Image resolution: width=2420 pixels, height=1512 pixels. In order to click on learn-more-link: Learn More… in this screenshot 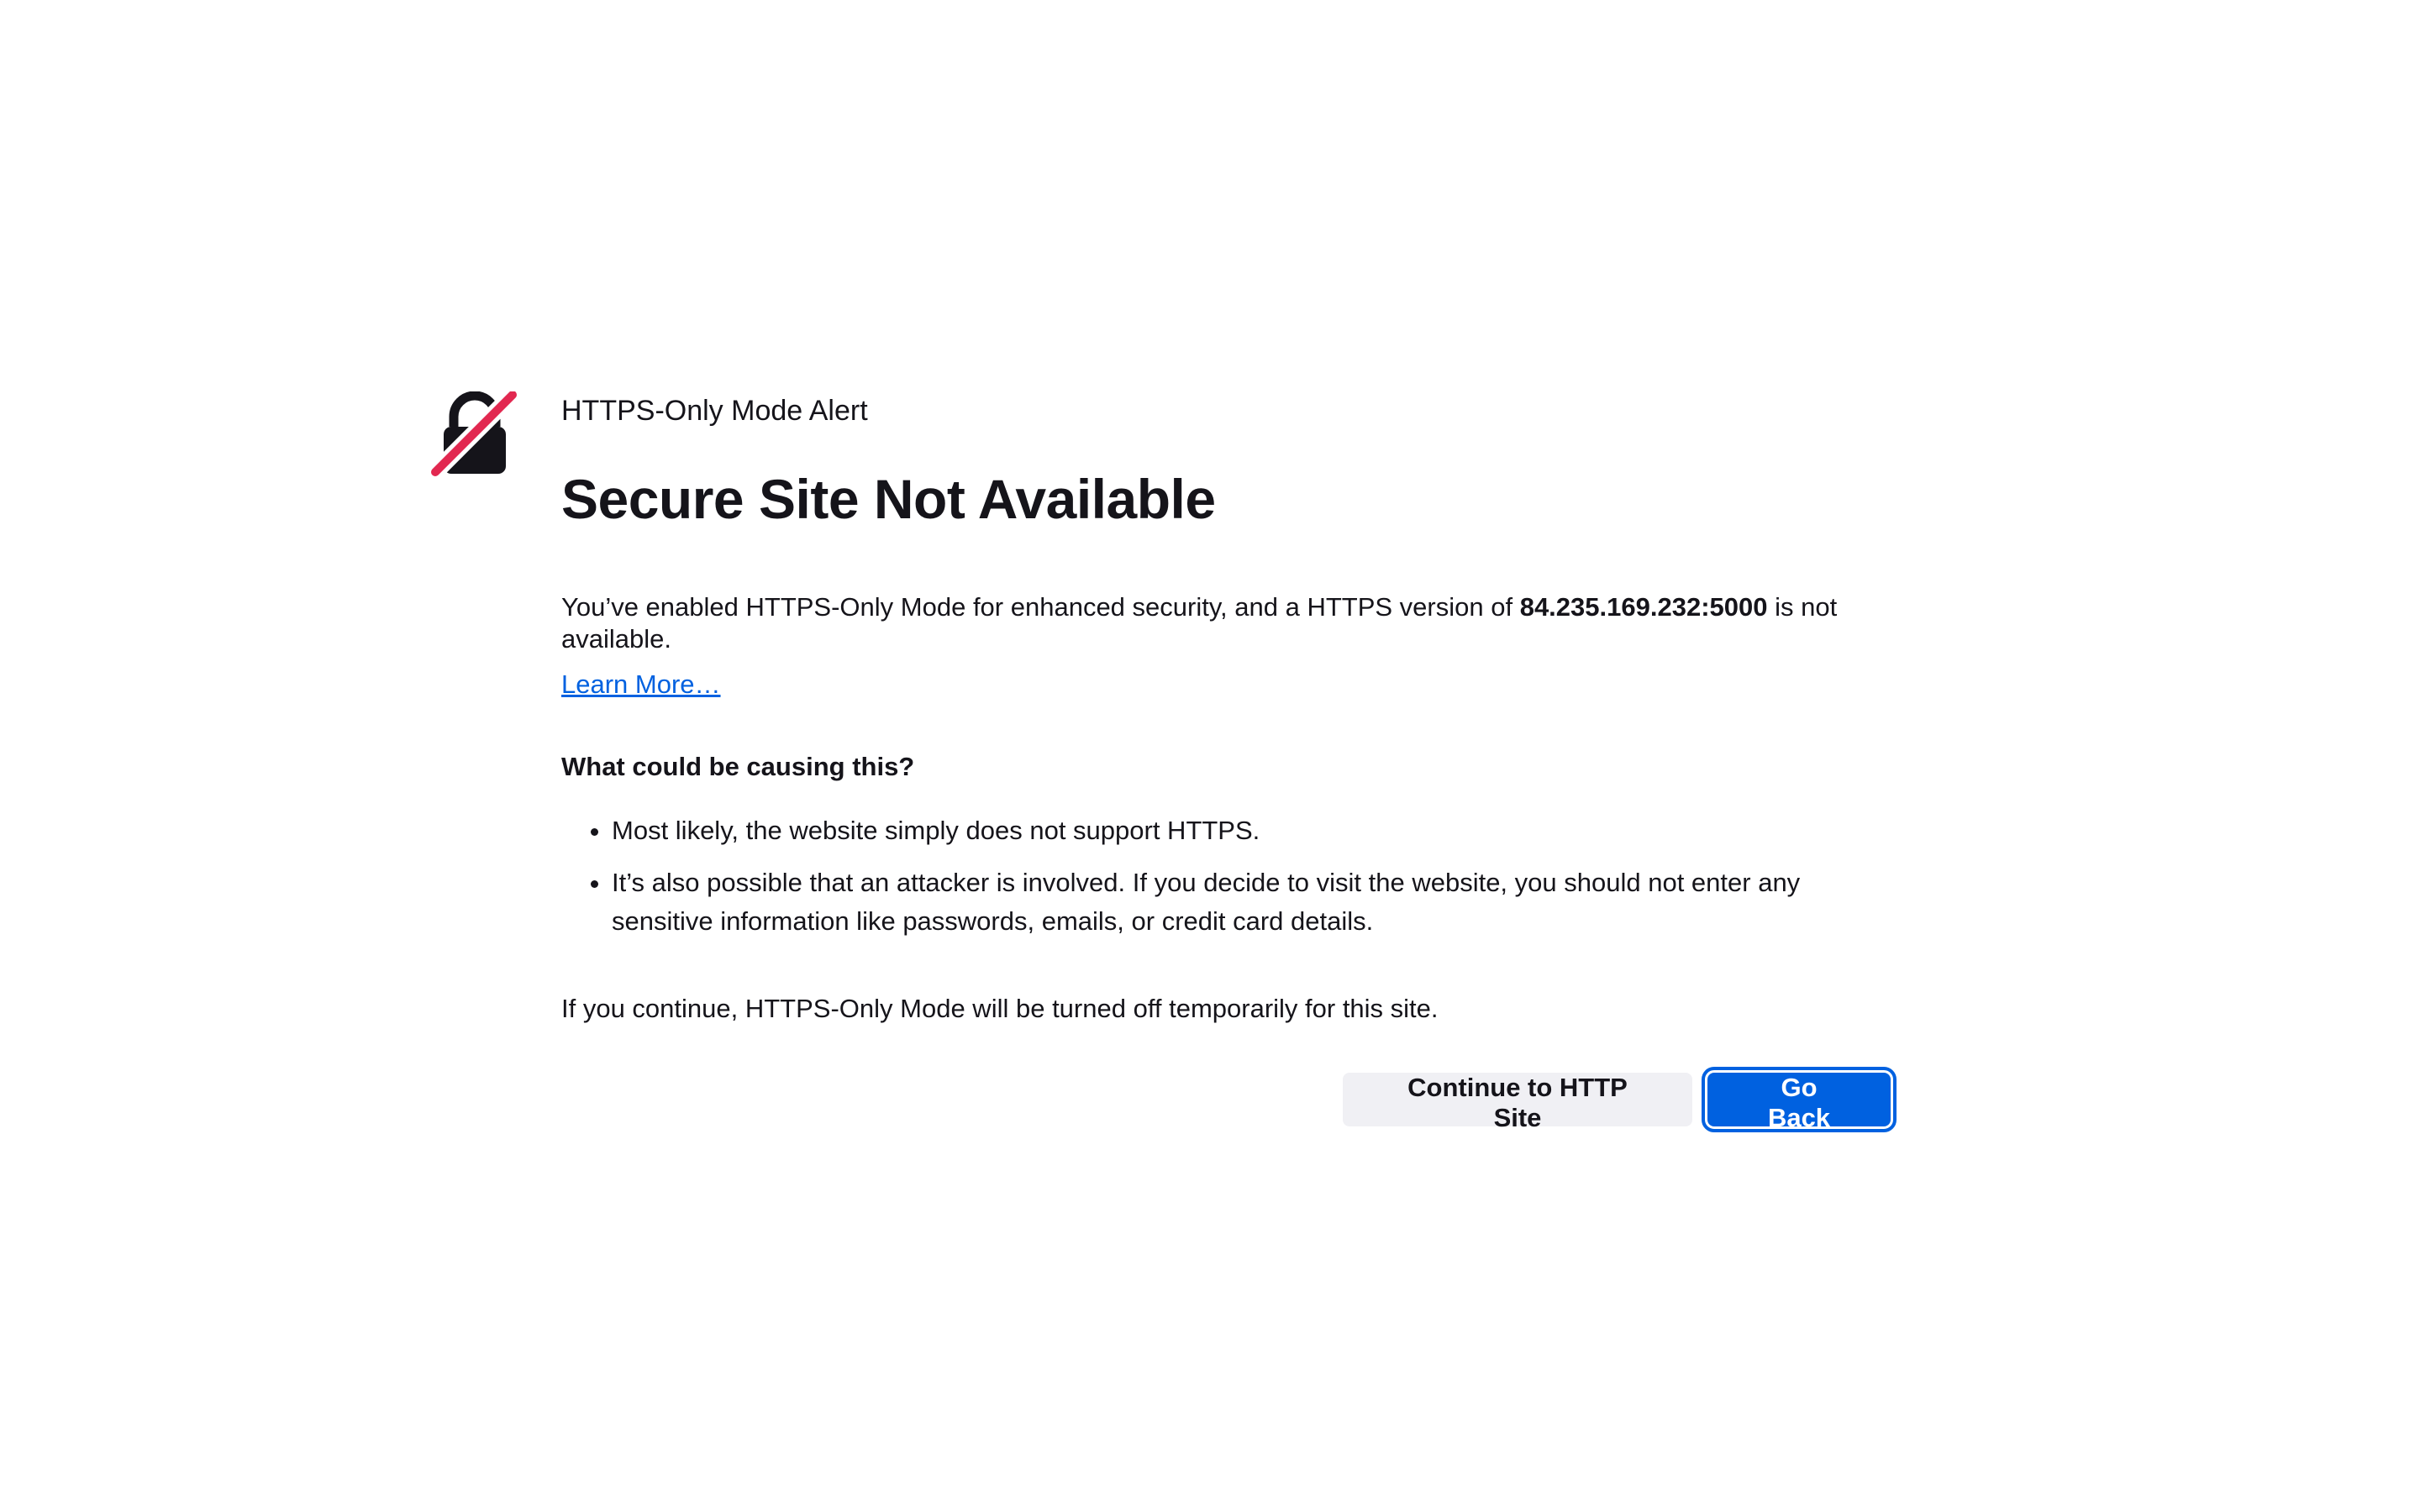, I will do `click(641, 685)`.